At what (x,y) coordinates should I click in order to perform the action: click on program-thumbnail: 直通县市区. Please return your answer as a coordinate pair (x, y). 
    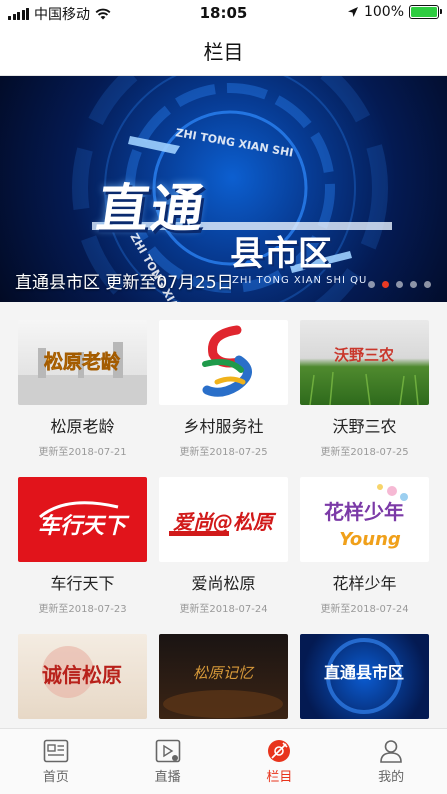
    Looking at the image, I should click on (364, 676).